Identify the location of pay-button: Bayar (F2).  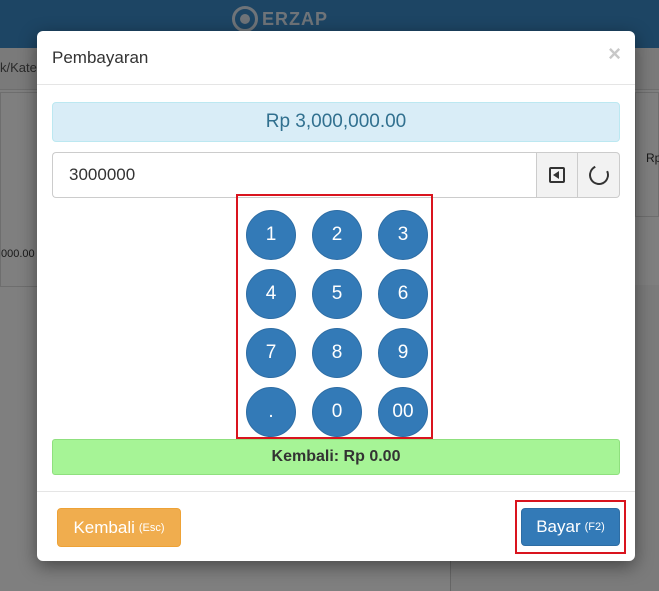
(570, 527).